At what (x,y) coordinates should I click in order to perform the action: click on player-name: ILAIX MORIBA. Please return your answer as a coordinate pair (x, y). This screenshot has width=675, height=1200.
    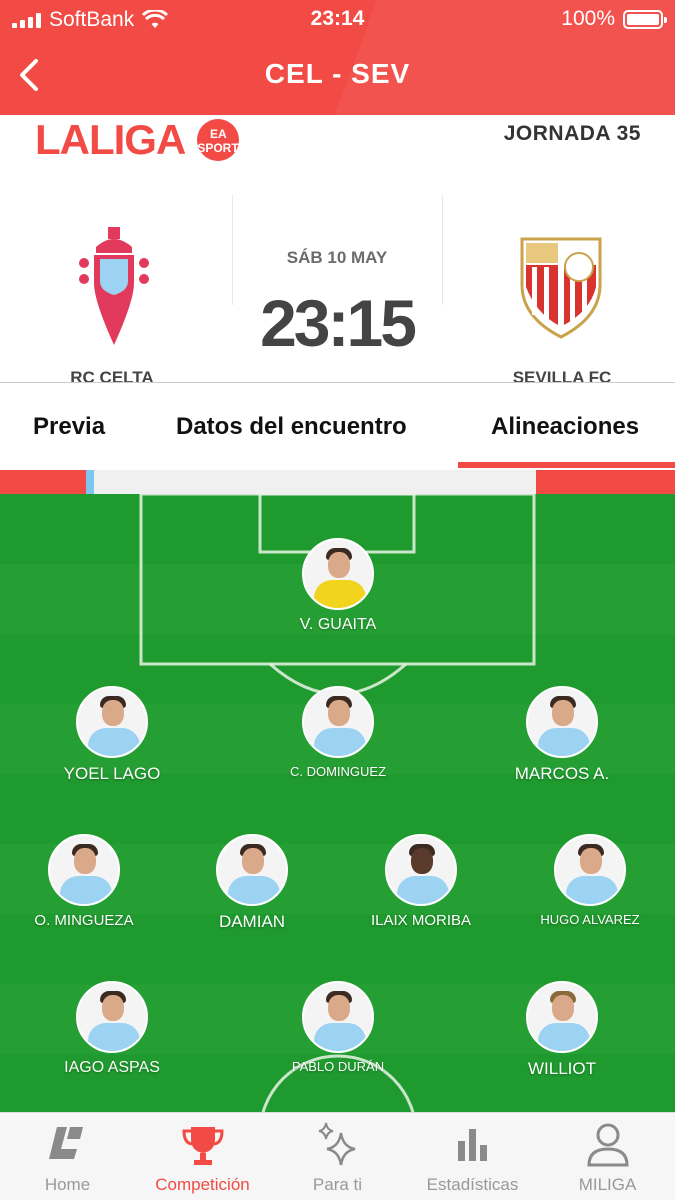
    Looking at the image, I should click on (421, 920).